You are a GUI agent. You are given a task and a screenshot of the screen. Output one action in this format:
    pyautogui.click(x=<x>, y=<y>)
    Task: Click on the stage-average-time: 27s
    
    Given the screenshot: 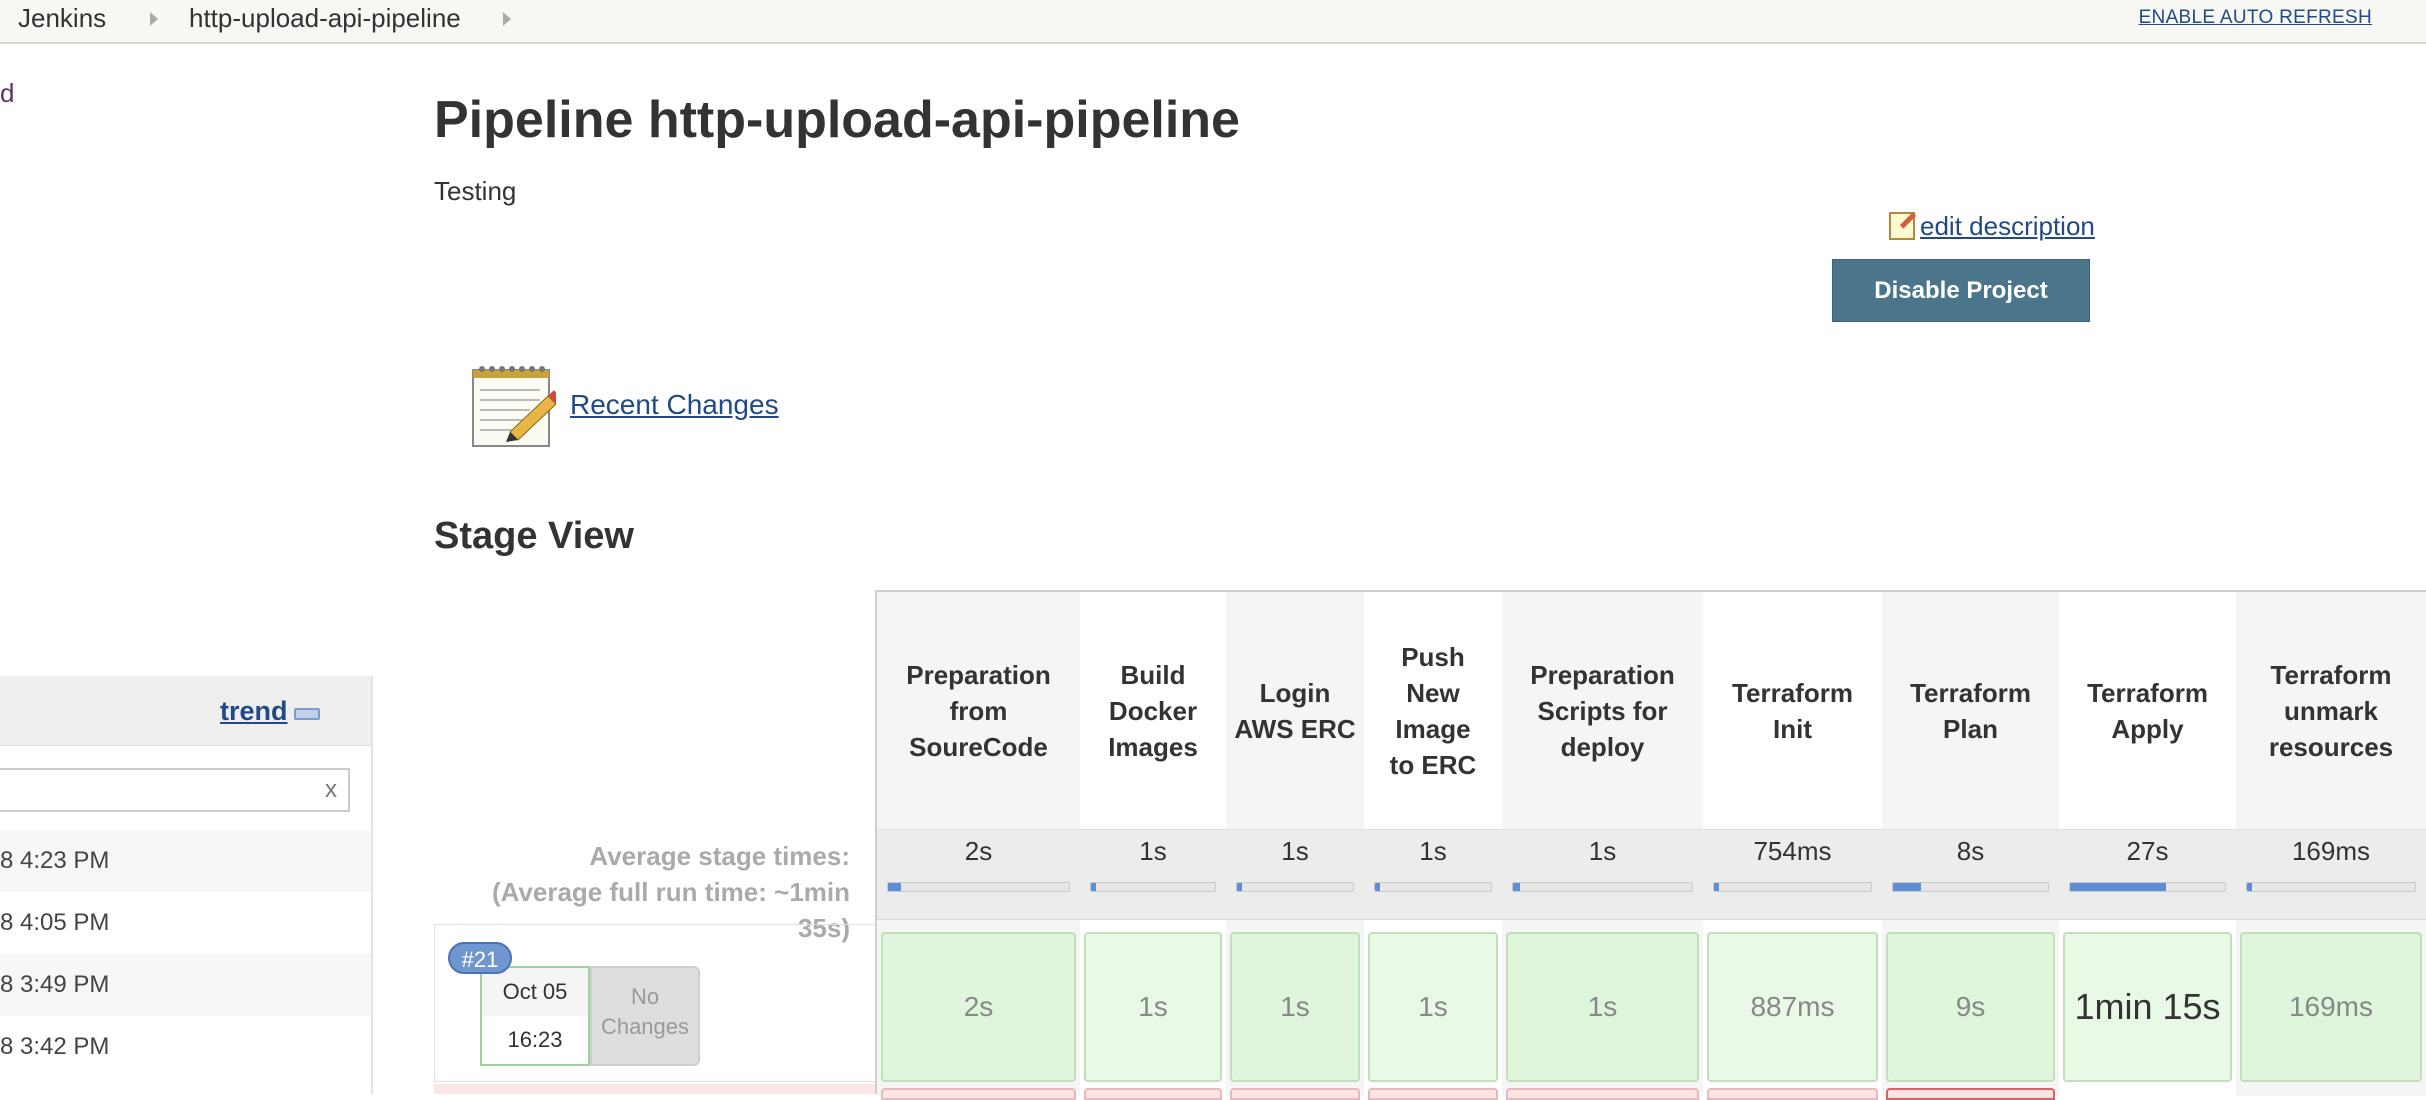 What is the action you would take?
    pyautogui.click(x=2147, y=851)
    